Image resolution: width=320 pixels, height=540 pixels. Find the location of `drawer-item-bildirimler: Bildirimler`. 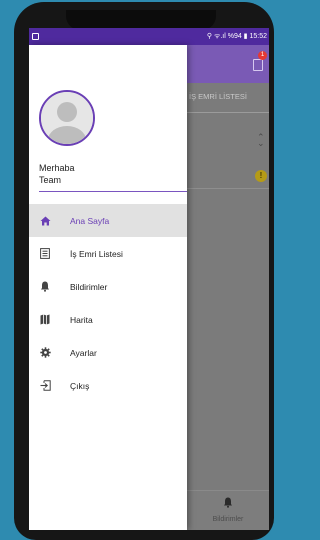

drawer-item-bildirimler: Bildirimler is located at coordinates (108, 286).